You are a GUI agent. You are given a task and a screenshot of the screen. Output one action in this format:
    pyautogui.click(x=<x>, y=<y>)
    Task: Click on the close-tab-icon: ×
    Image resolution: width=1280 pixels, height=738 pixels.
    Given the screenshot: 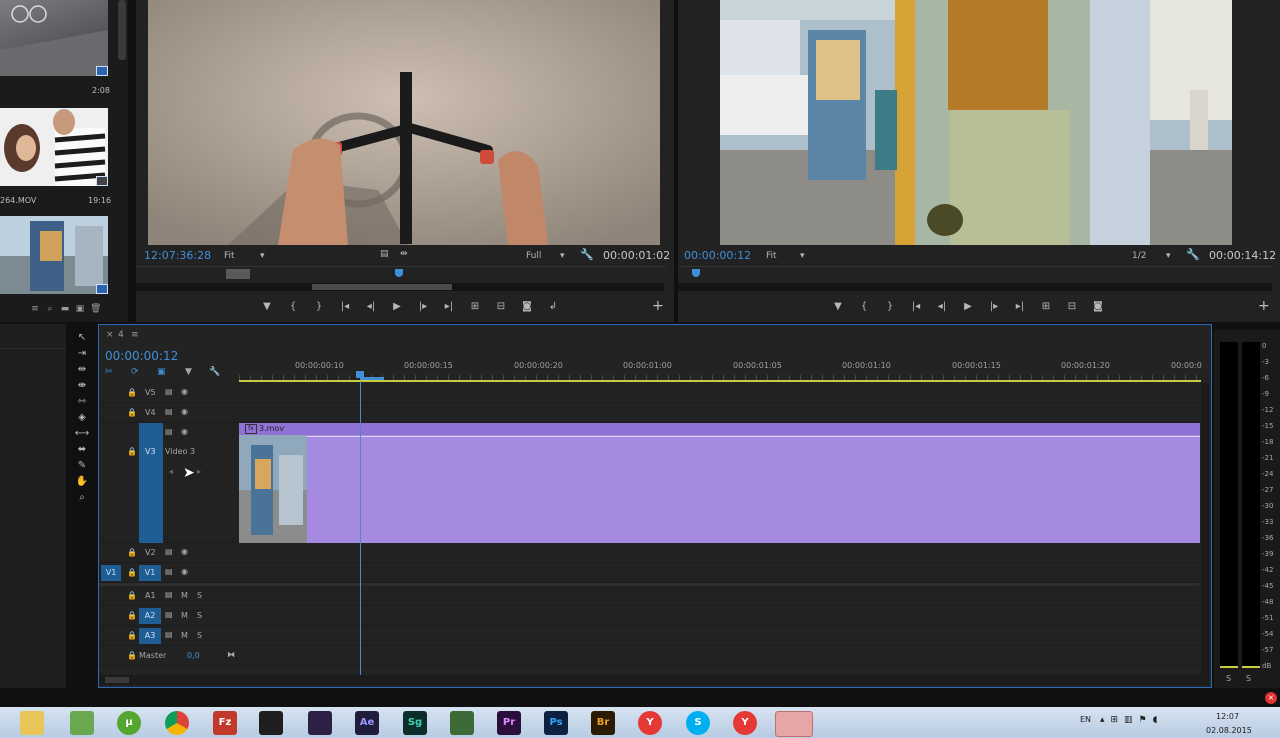 What is the action you would take?
    pyautogui.click(x=110, y=335)
    